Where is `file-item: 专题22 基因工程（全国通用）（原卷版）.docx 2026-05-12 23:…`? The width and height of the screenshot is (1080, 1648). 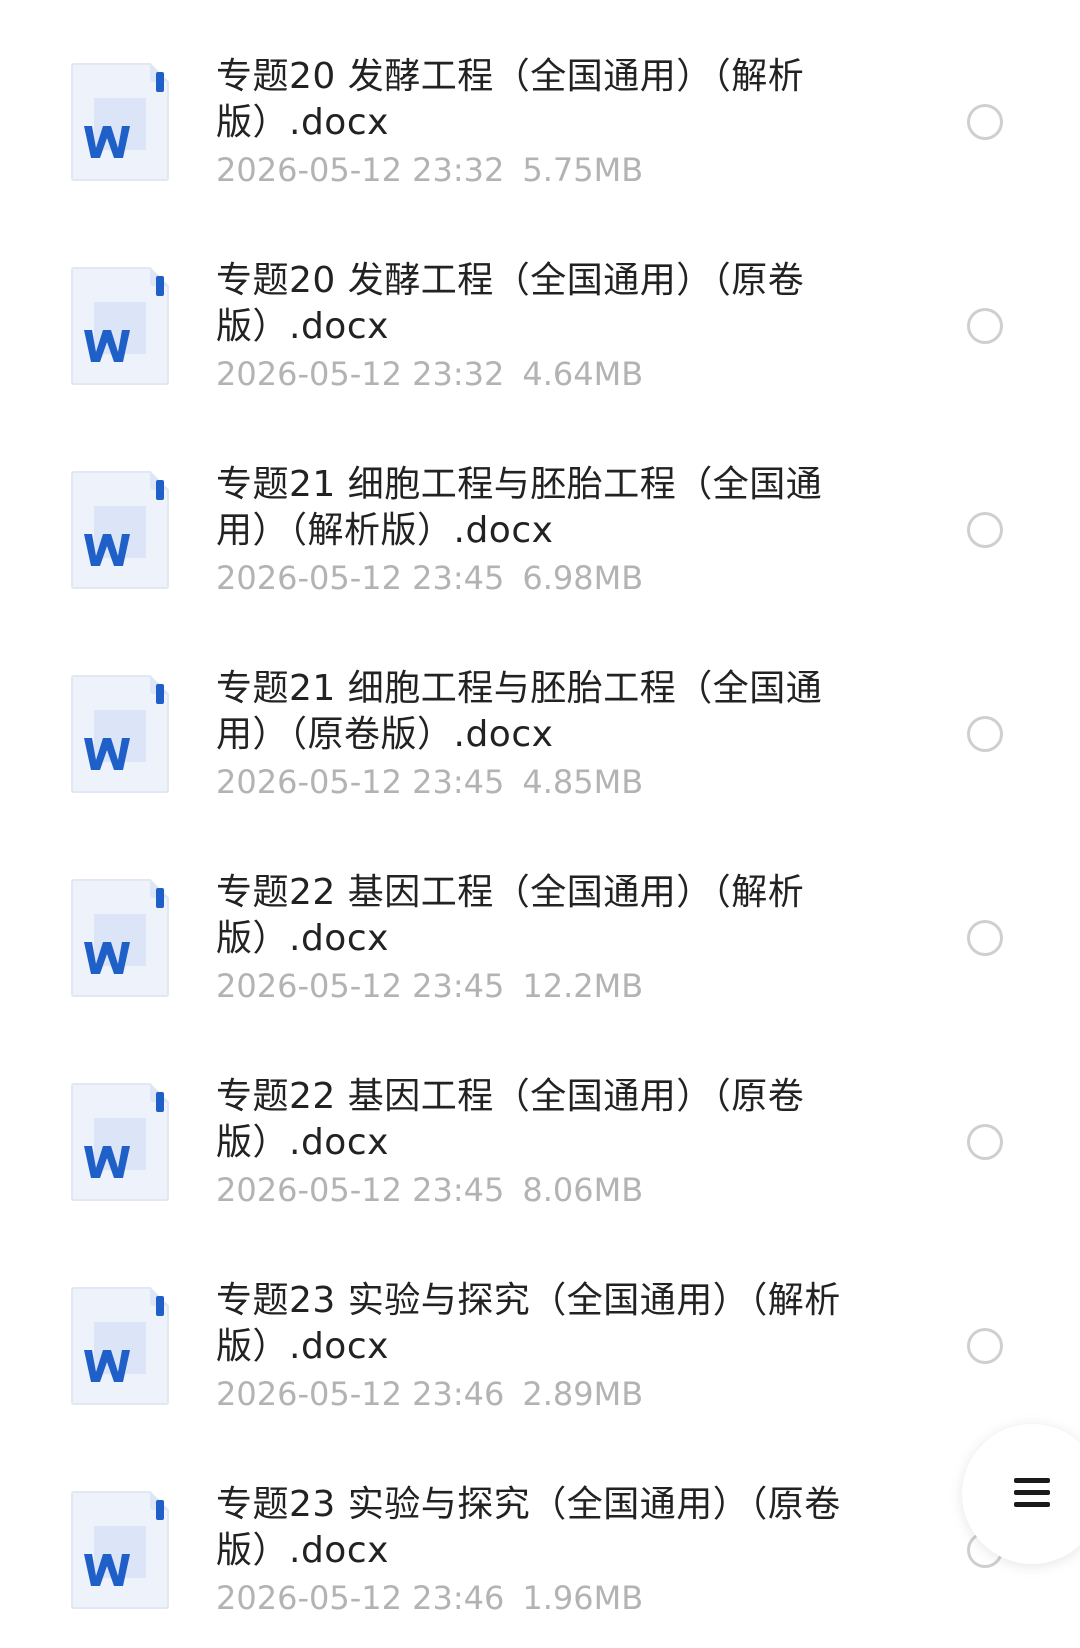
file-item: 专题22 基因工程（全国通用）（原卷版）.docx 2026-05-12 23:… is located at coordinates (540, 1140).